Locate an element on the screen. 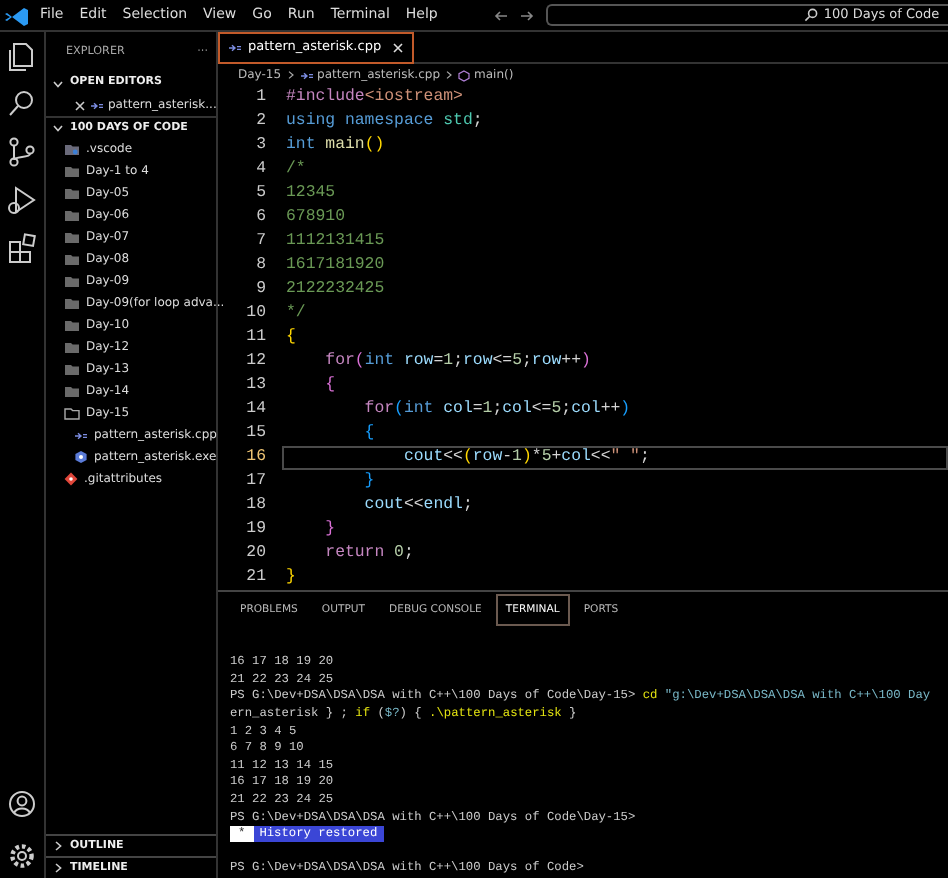  code-line: 678910 is located at coordinates (315, 218).